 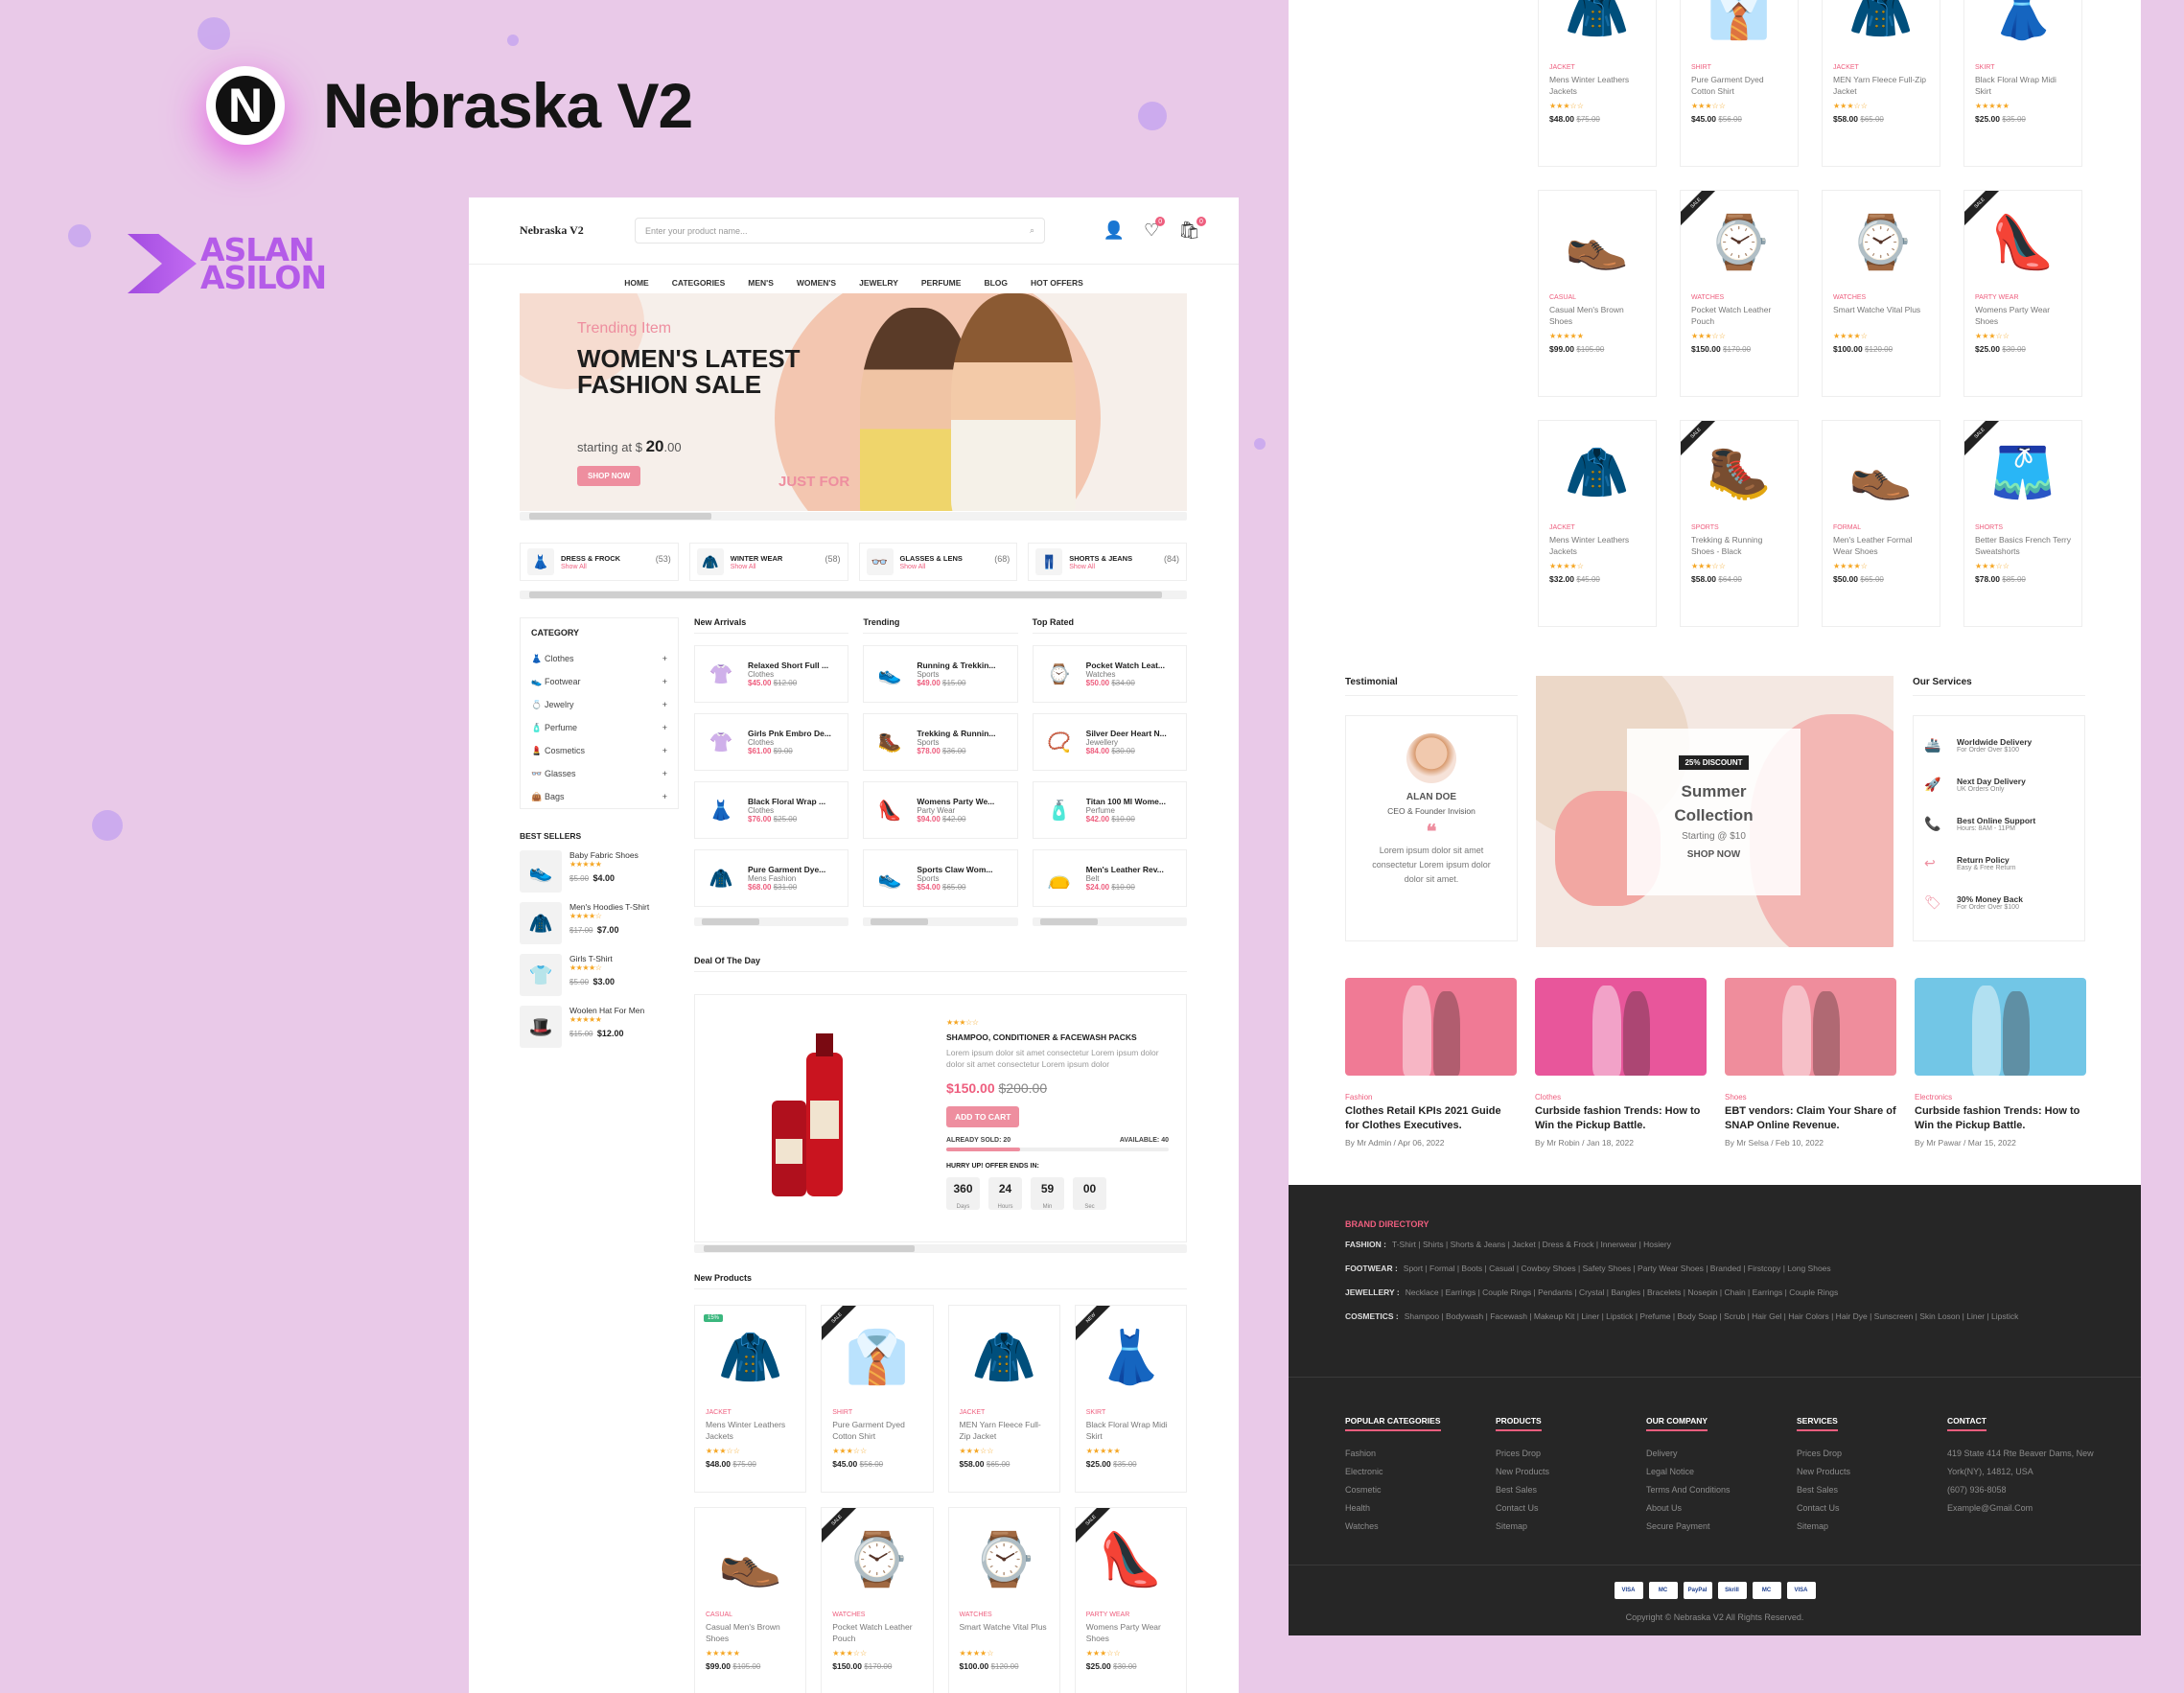 What do you see at coordinates (599, 658) in the screenshot?
I see `sidebar-item-clothes: 👗 Clothes +` at bounding box center [599, 658].